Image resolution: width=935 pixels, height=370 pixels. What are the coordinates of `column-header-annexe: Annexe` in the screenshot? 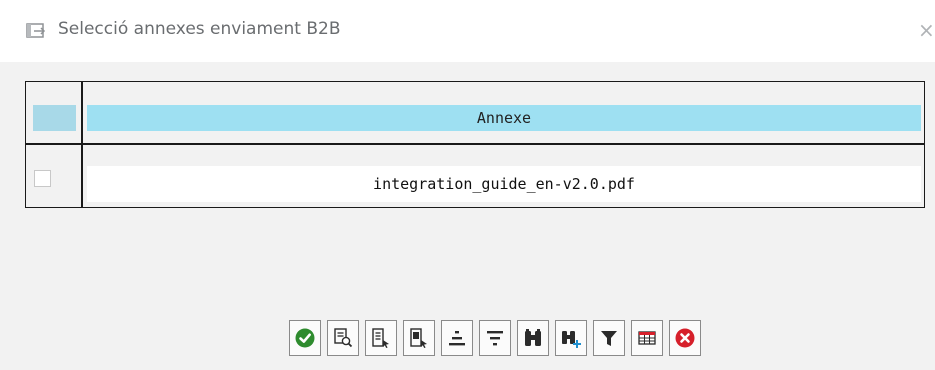 It's located at (504, 118).